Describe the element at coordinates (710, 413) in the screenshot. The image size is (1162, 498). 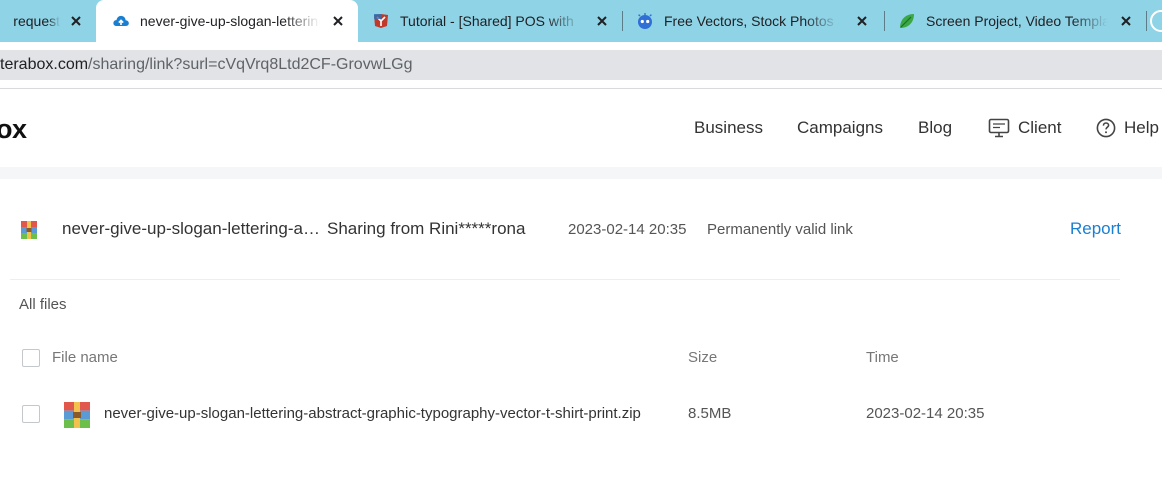
I see `file-size: 8.5MB` at that location.